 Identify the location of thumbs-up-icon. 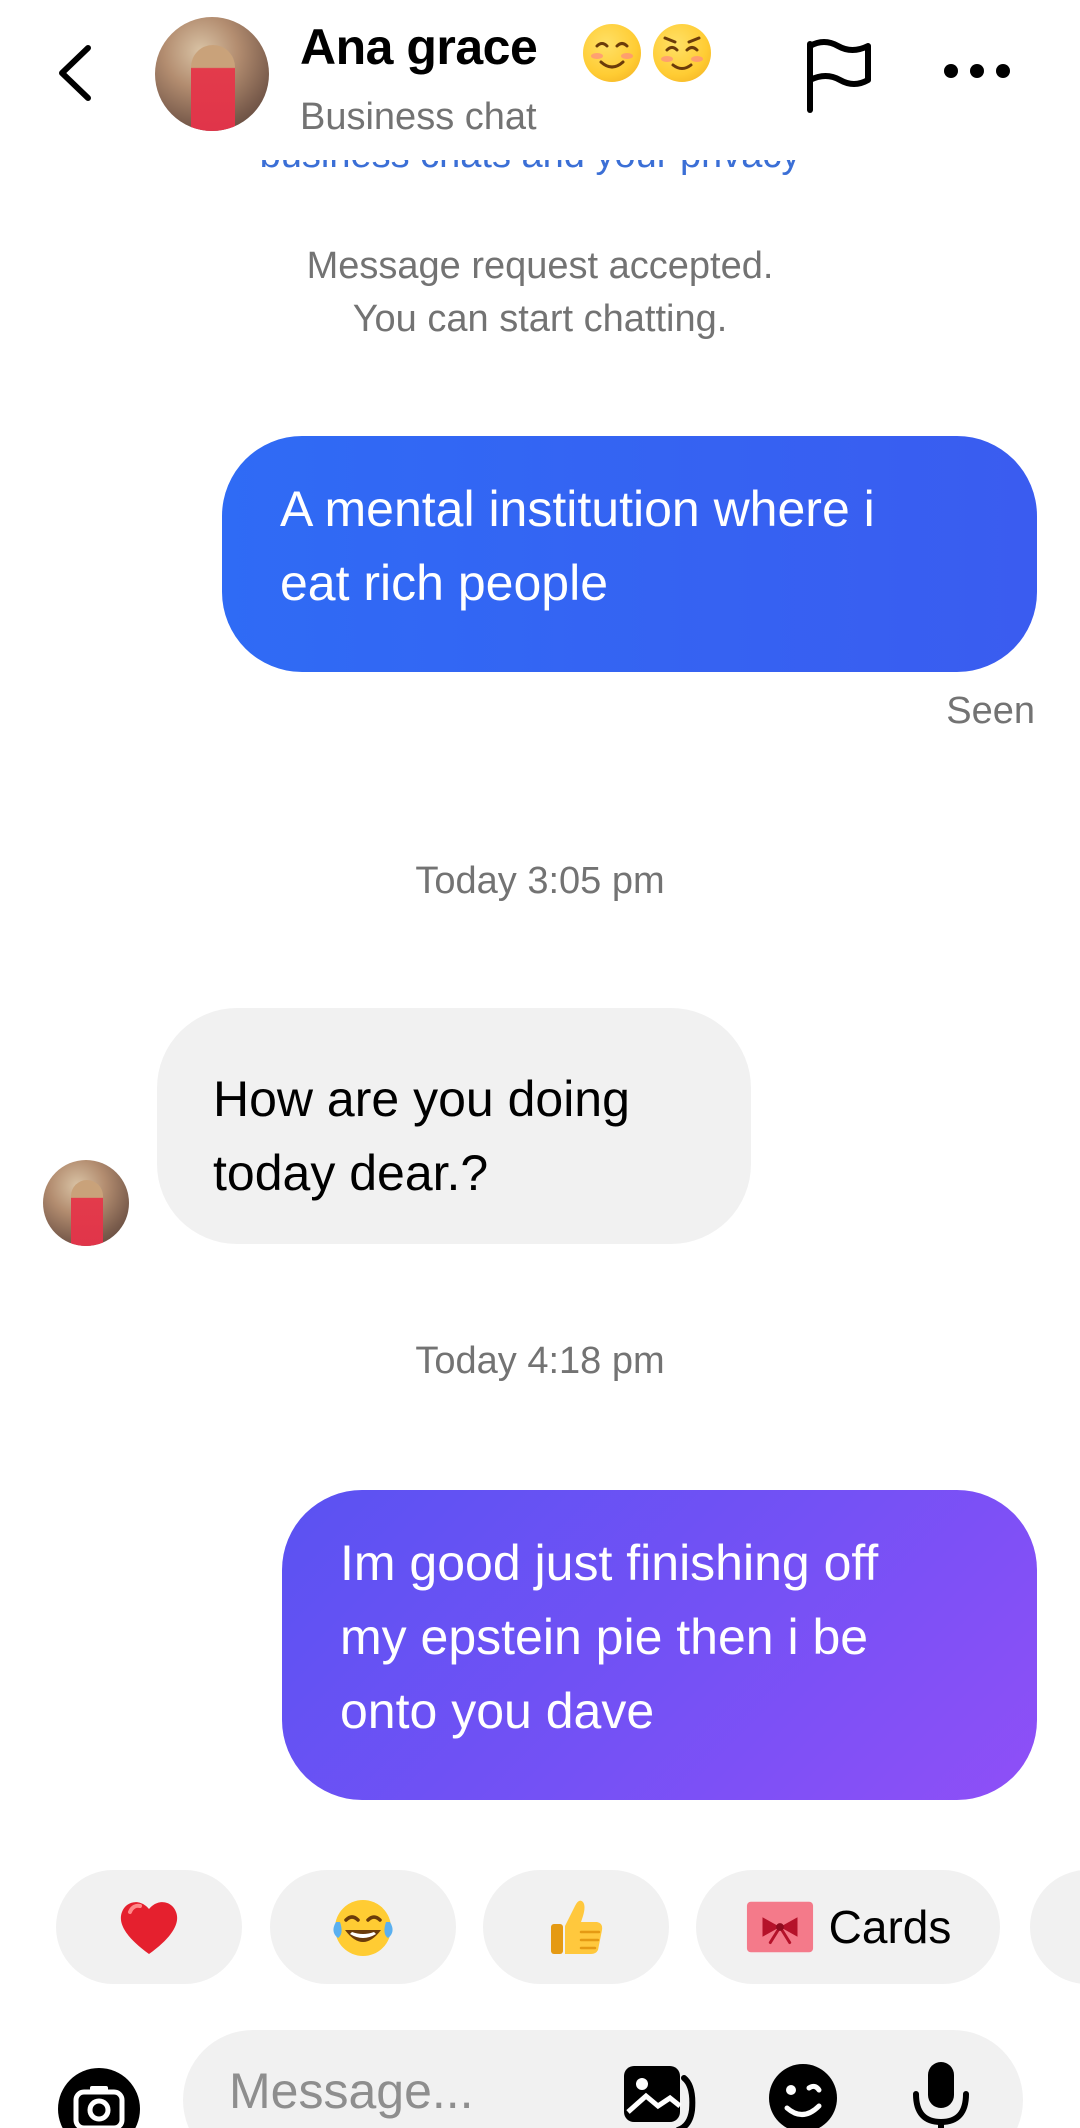
(577, 1927).